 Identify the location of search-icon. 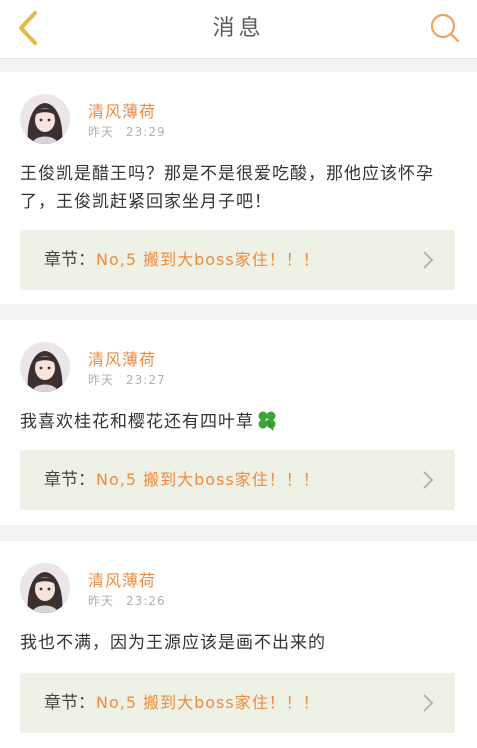
(445, 28).